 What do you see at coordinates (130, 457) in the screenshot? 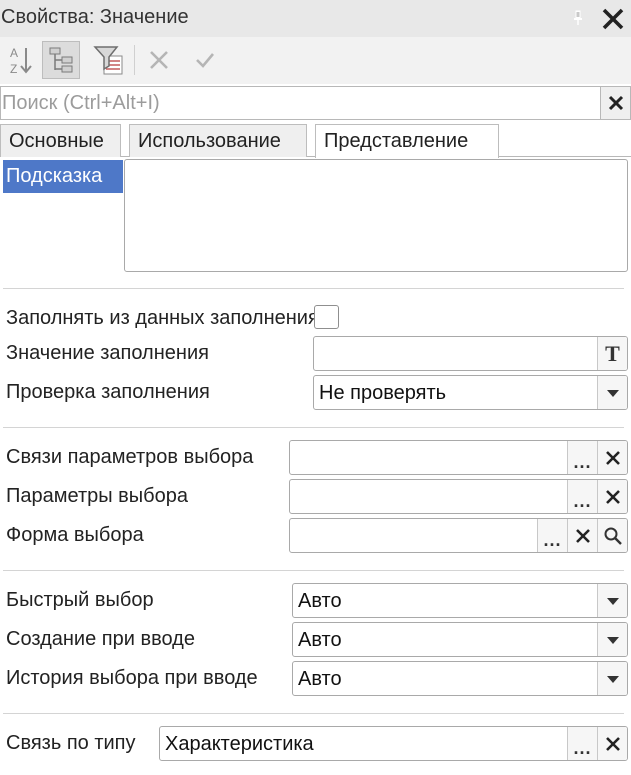
I see `choice-params-links-label: Связи параметров выбора` at bounding box center [130, 457].